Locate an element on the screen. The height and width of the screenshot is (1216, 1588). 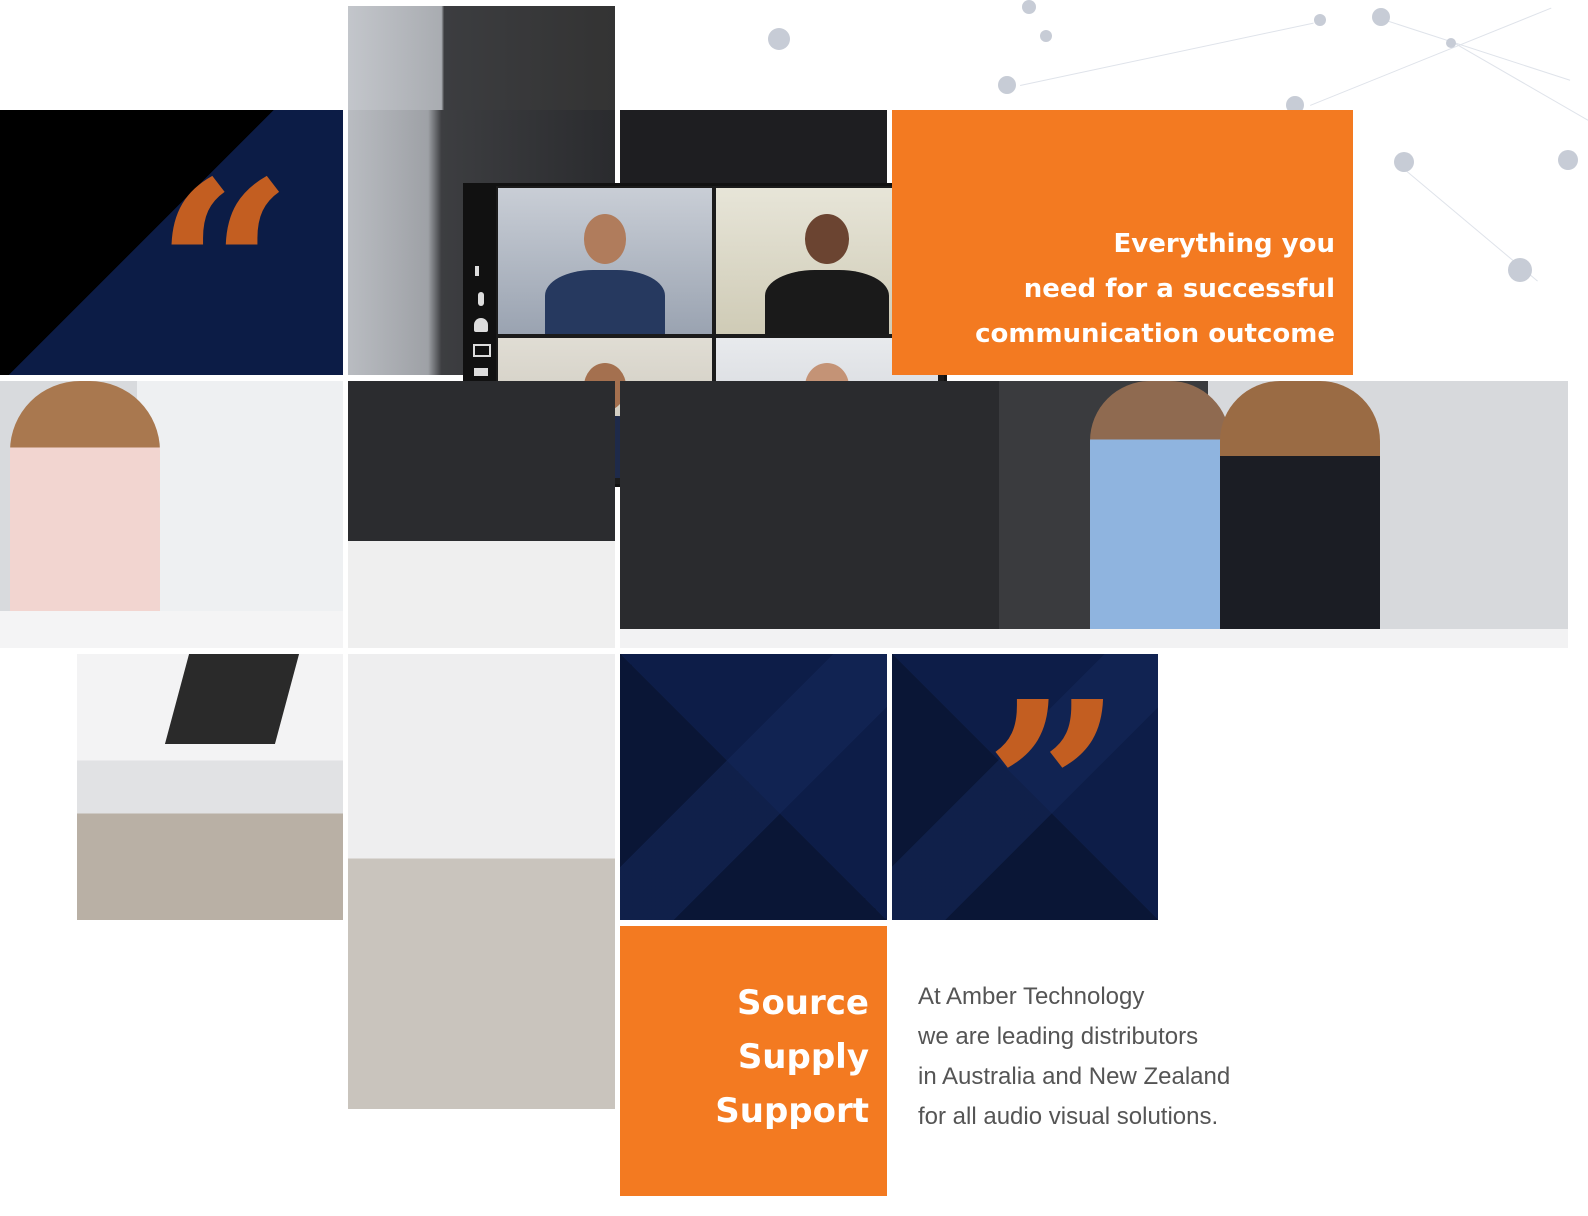
description-line-4: for all audio visual solutions. is located at coordinates (1068, 1116).